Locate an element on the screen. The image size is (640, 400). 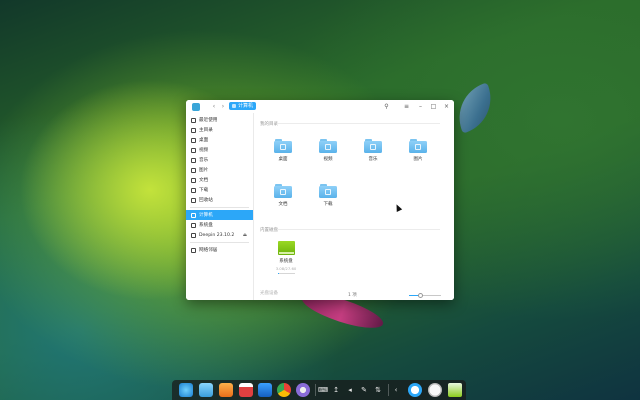
folder-pictures: 图片 is located at coordinates (418, 150).